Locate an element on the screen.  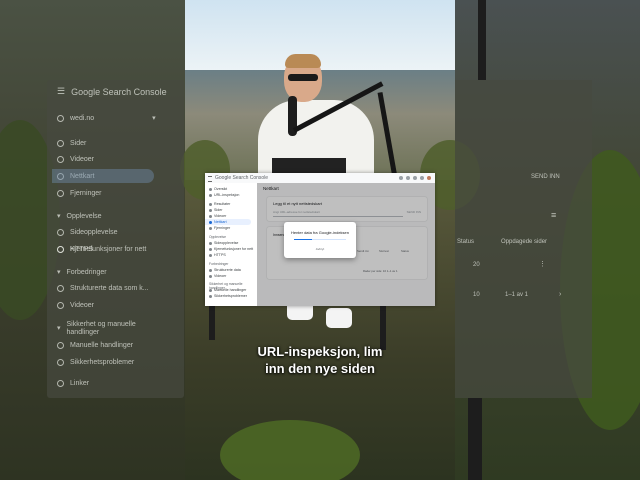
ghost-item-manual-actions: Manuelle handlinger is located at coordinates (95, 345).